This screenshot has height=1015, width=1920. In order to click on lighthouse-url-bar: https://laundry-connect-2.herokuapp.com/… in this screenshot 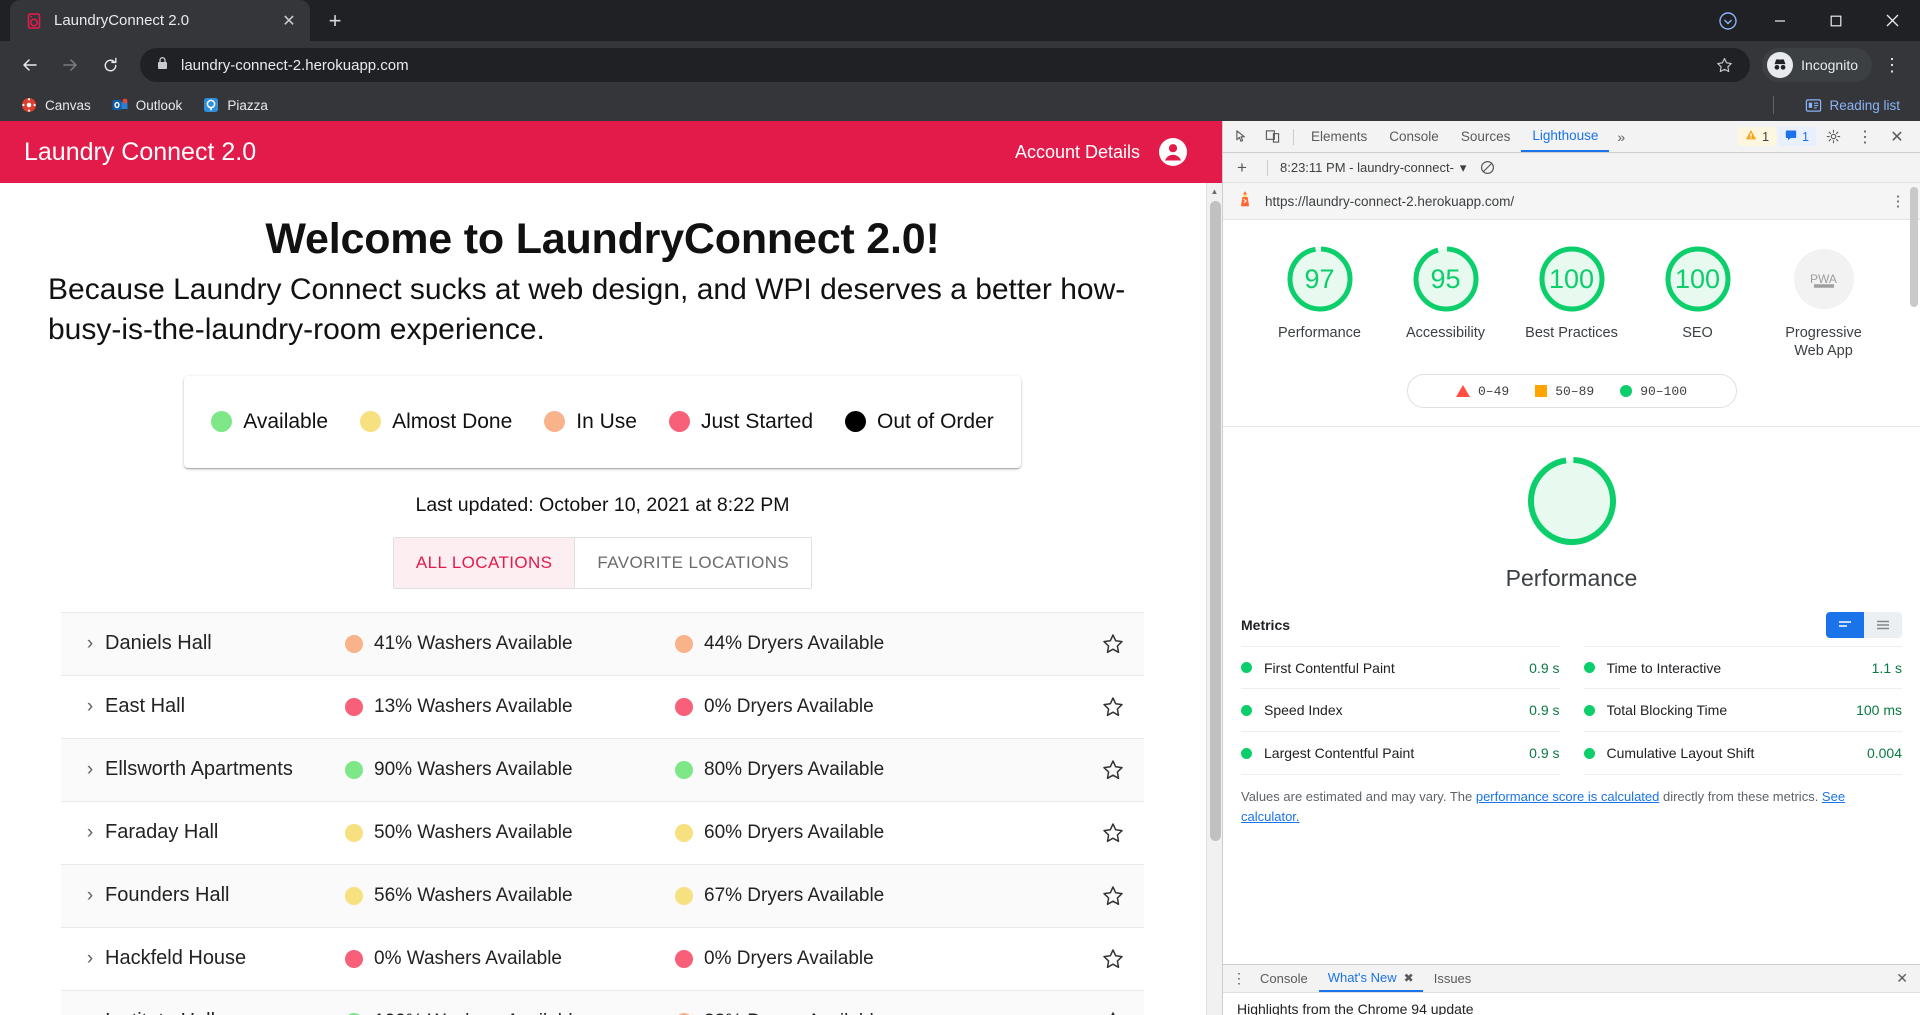, I will do `click(1571, 201)`.